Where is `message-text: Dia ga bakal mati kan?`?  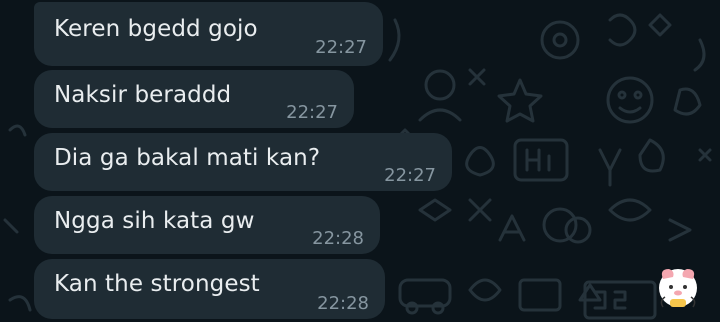
message-text: Dia ga bakal mati kan? is located at coordinates (187, 158).